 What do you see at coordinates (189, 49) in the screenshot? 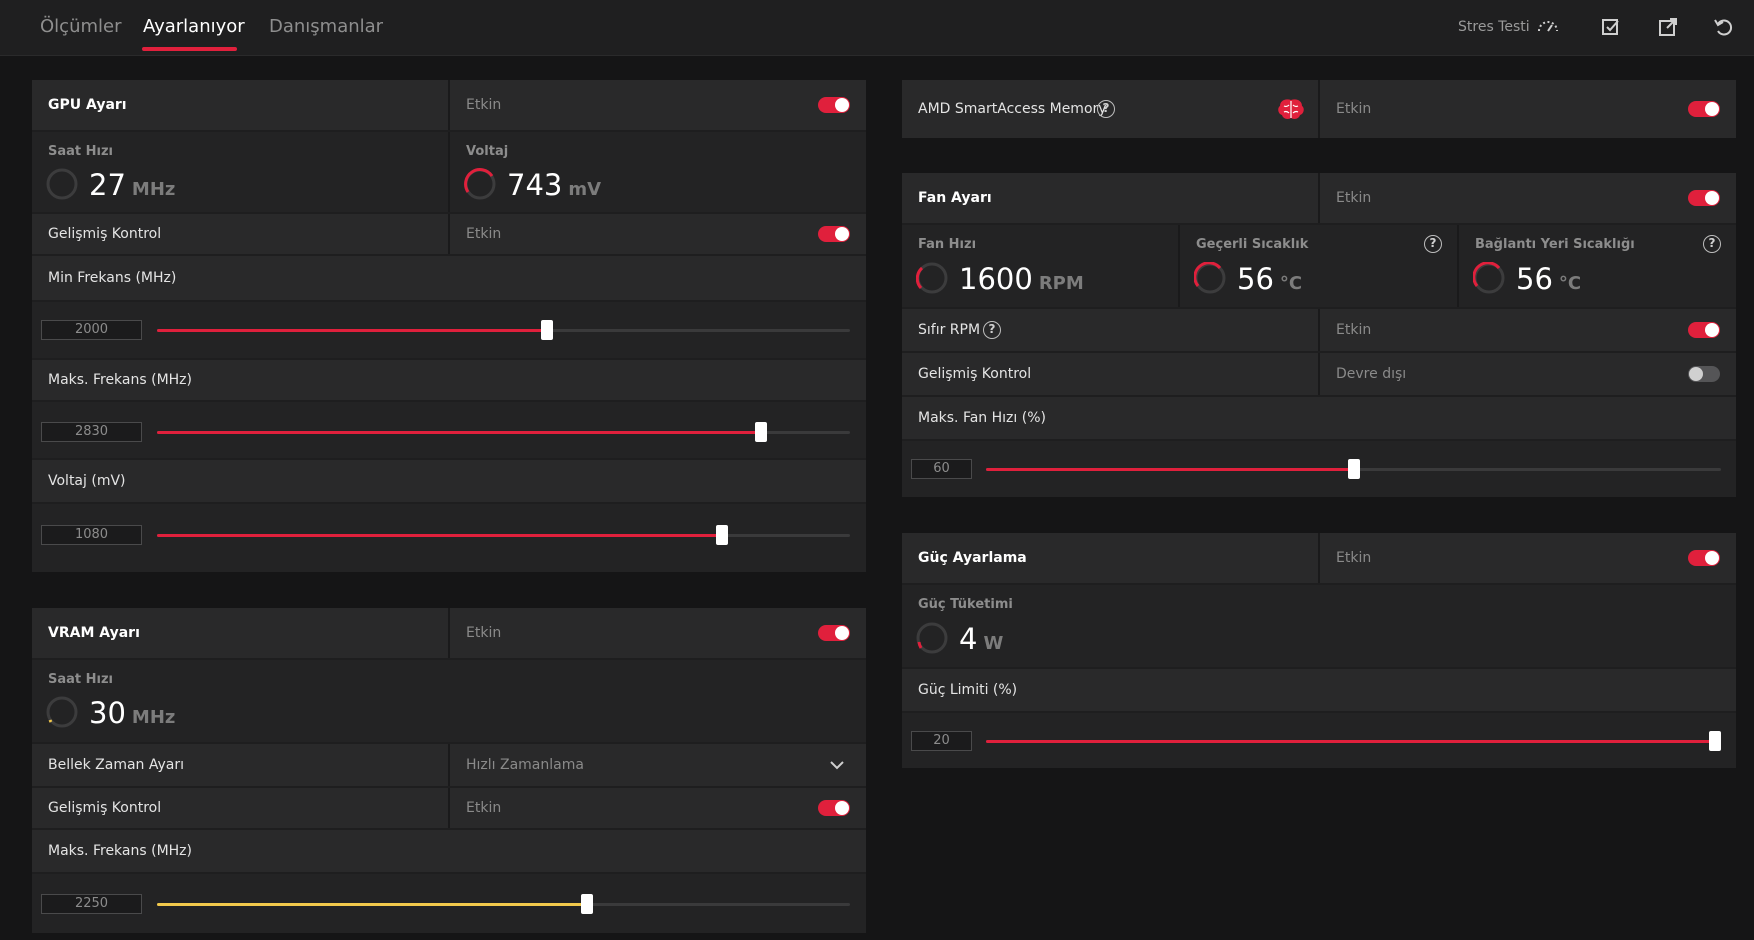
I see `active-tab-indicator` at bounding box center [189, 49].